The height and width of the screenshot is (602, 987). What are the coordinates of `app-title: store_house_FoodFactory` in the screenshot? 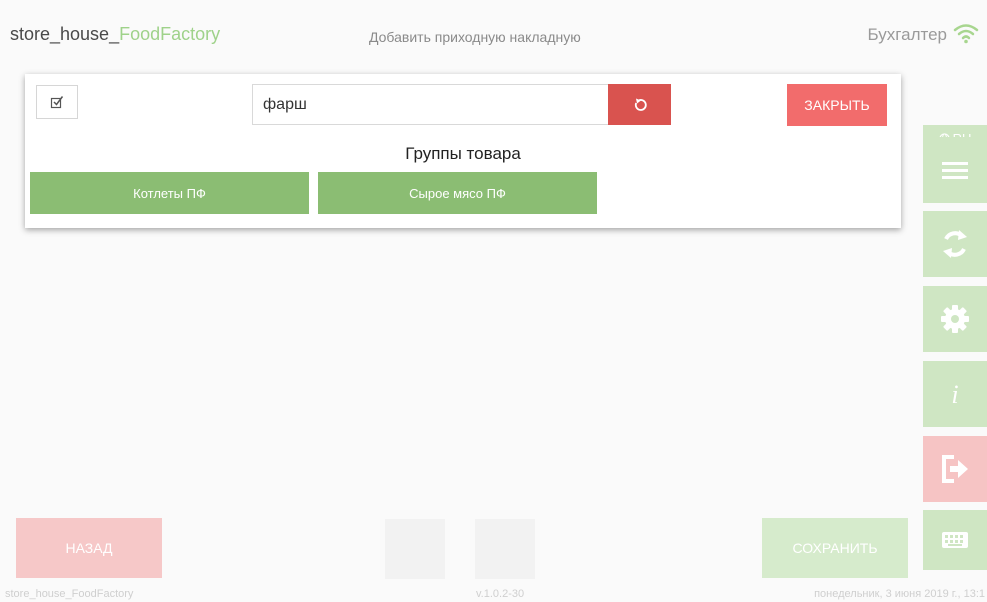 It's located at (115, 34).